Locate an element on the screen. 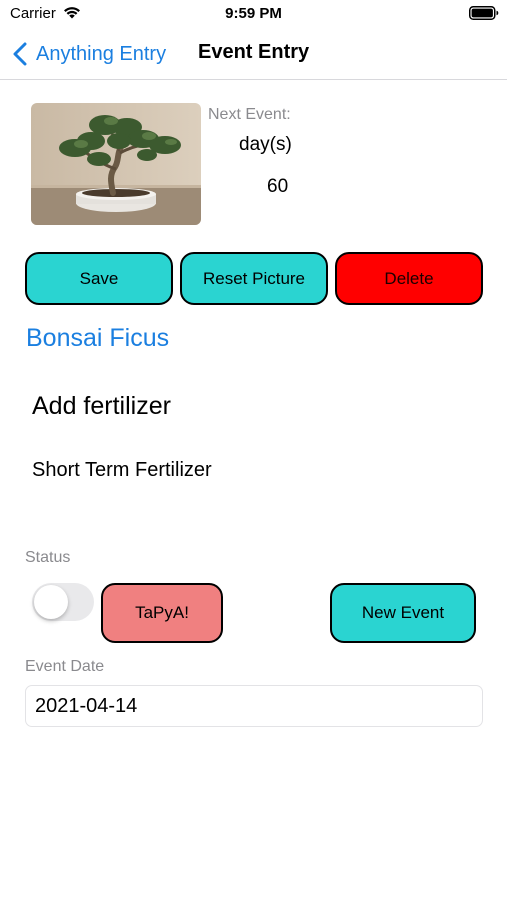  page-title: Event Entry is located at coordinates (254, 52).